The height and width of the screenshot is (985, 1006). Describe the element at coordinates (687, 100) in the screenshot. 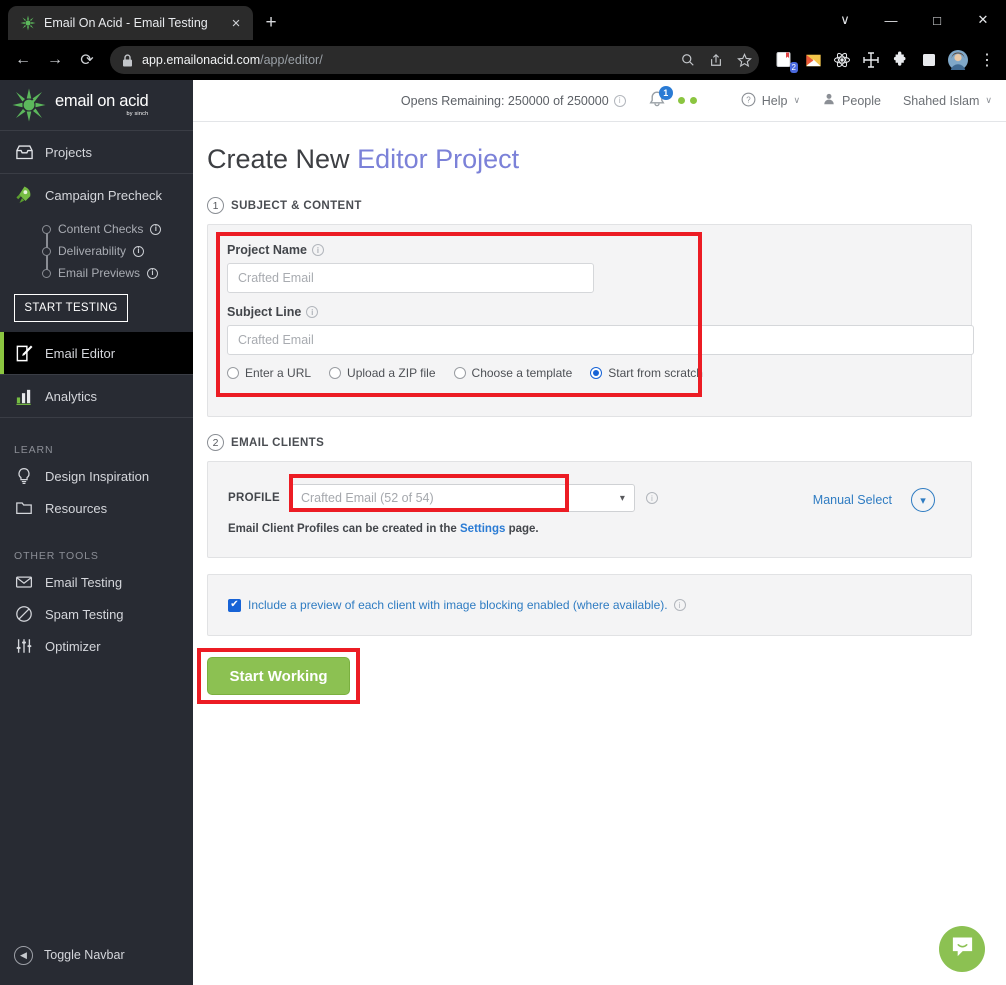

I see `status-dots` at that location.